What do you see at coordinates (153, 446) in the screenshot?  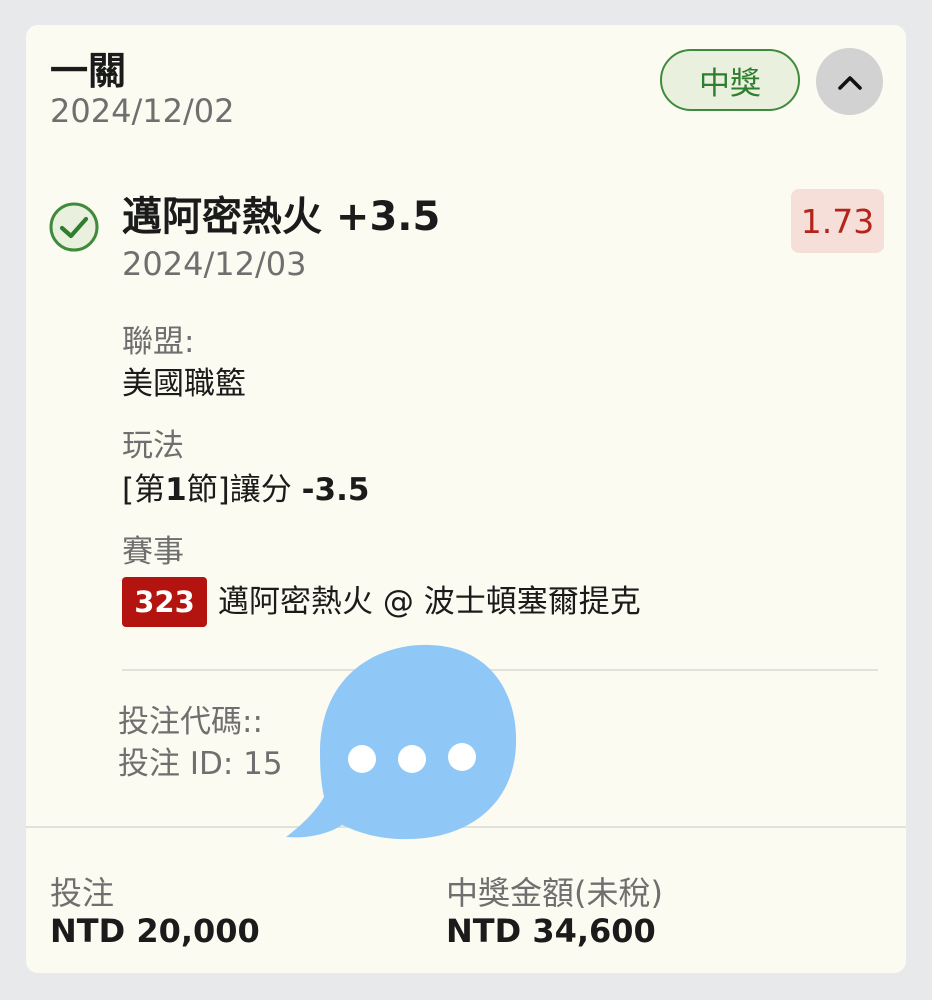 I see `market-label: 玩法` at bounding box center [153, 446].